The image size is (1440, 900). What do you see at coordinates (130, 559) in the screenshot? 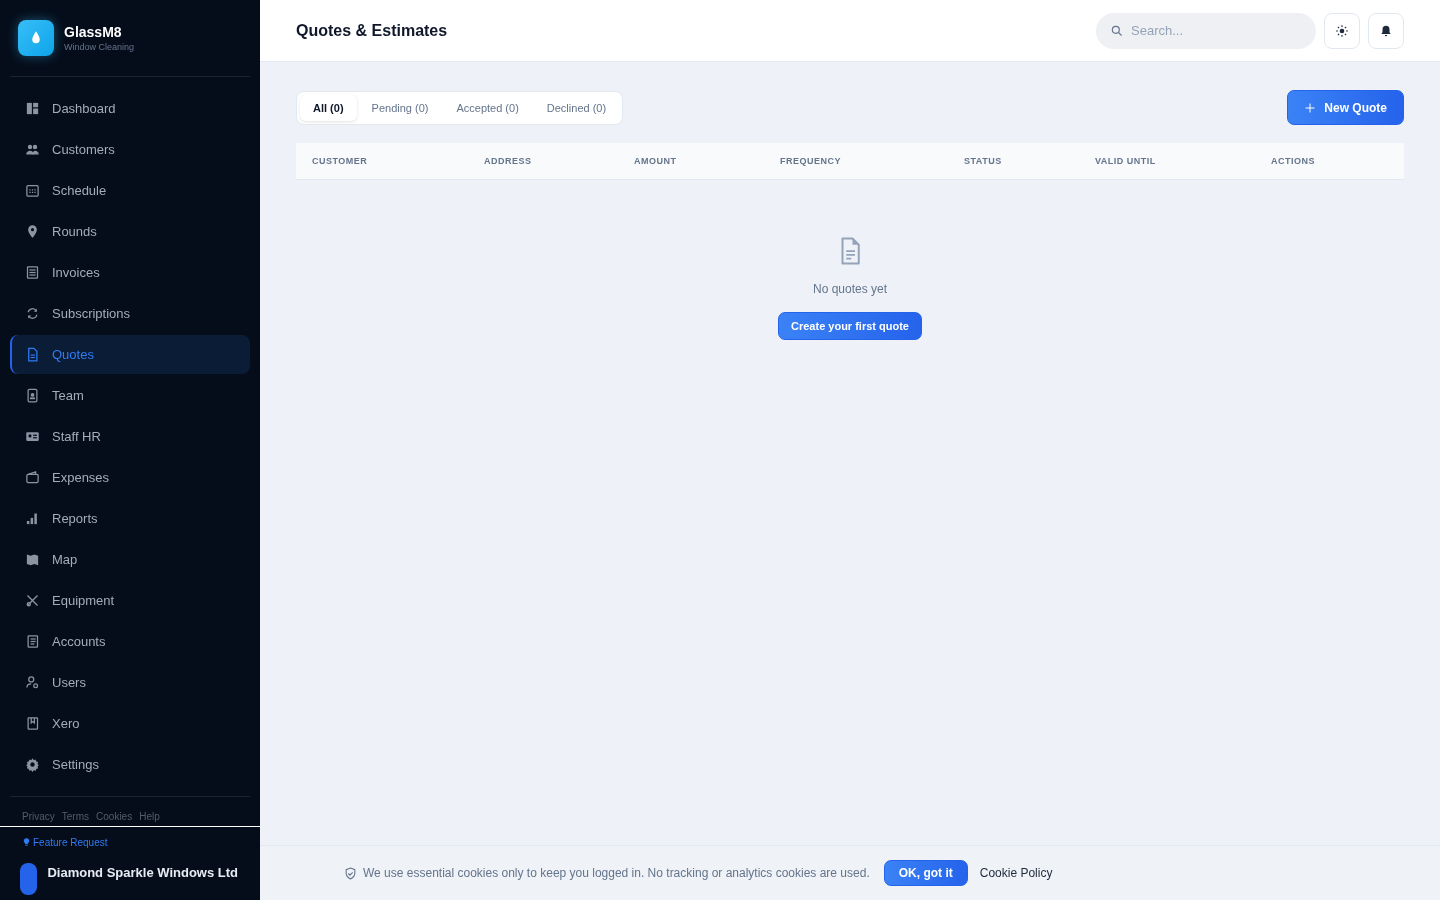
I see `nav-item: Map` at bounding box center [130, 559].